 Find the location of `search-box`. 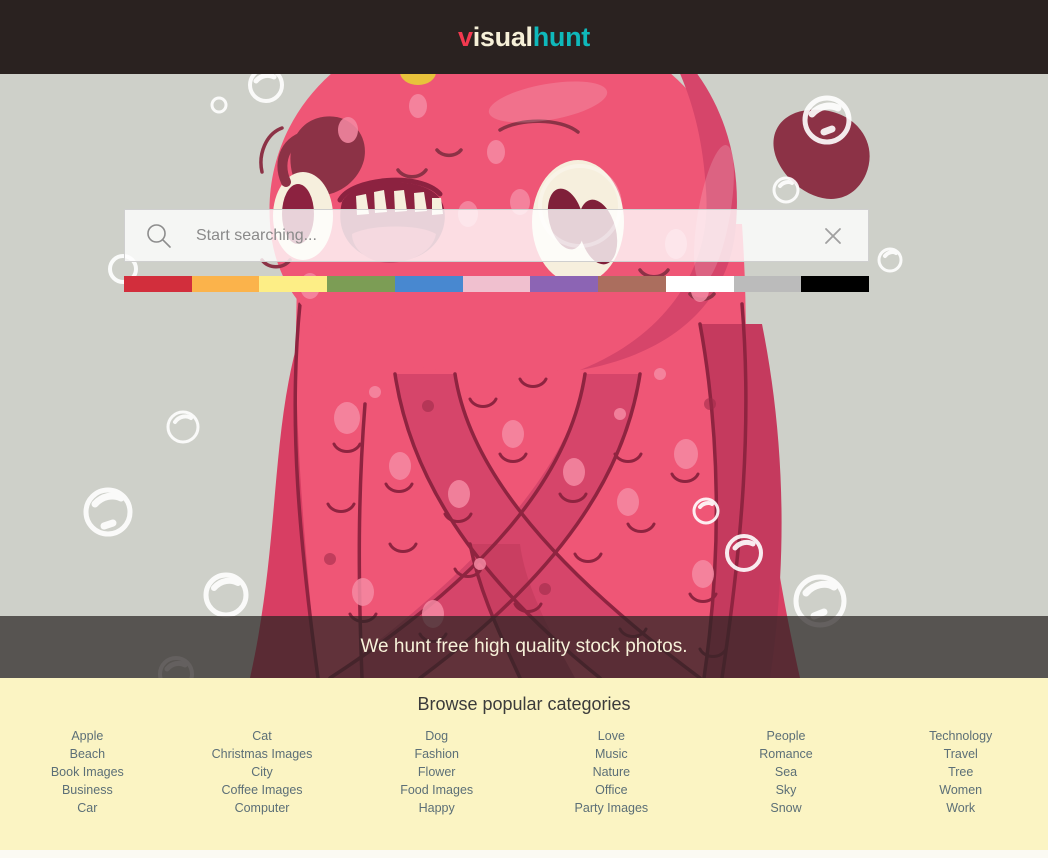

search-box is located at coordinates (496, 235).